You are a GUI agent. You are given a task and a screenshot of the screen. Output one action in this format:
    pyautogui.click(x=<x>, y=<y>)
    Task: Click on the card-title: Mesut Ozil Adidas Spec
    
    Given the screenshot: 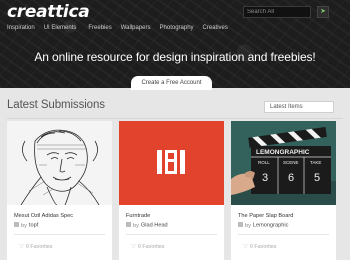 What is the action you would take?
    pyautogui.click(x=43, y=216)
    